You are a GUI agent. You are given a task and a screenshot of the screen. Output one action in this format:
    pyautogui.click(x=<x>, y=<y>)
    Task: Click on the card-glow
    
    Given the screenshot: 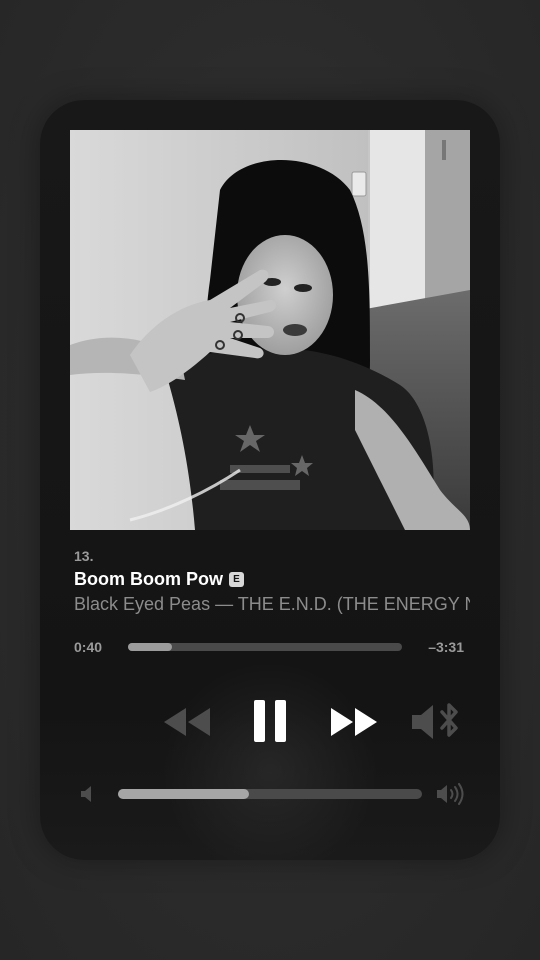 What is the action you would take?
    pyautogui.click(x=270, y=760)
    